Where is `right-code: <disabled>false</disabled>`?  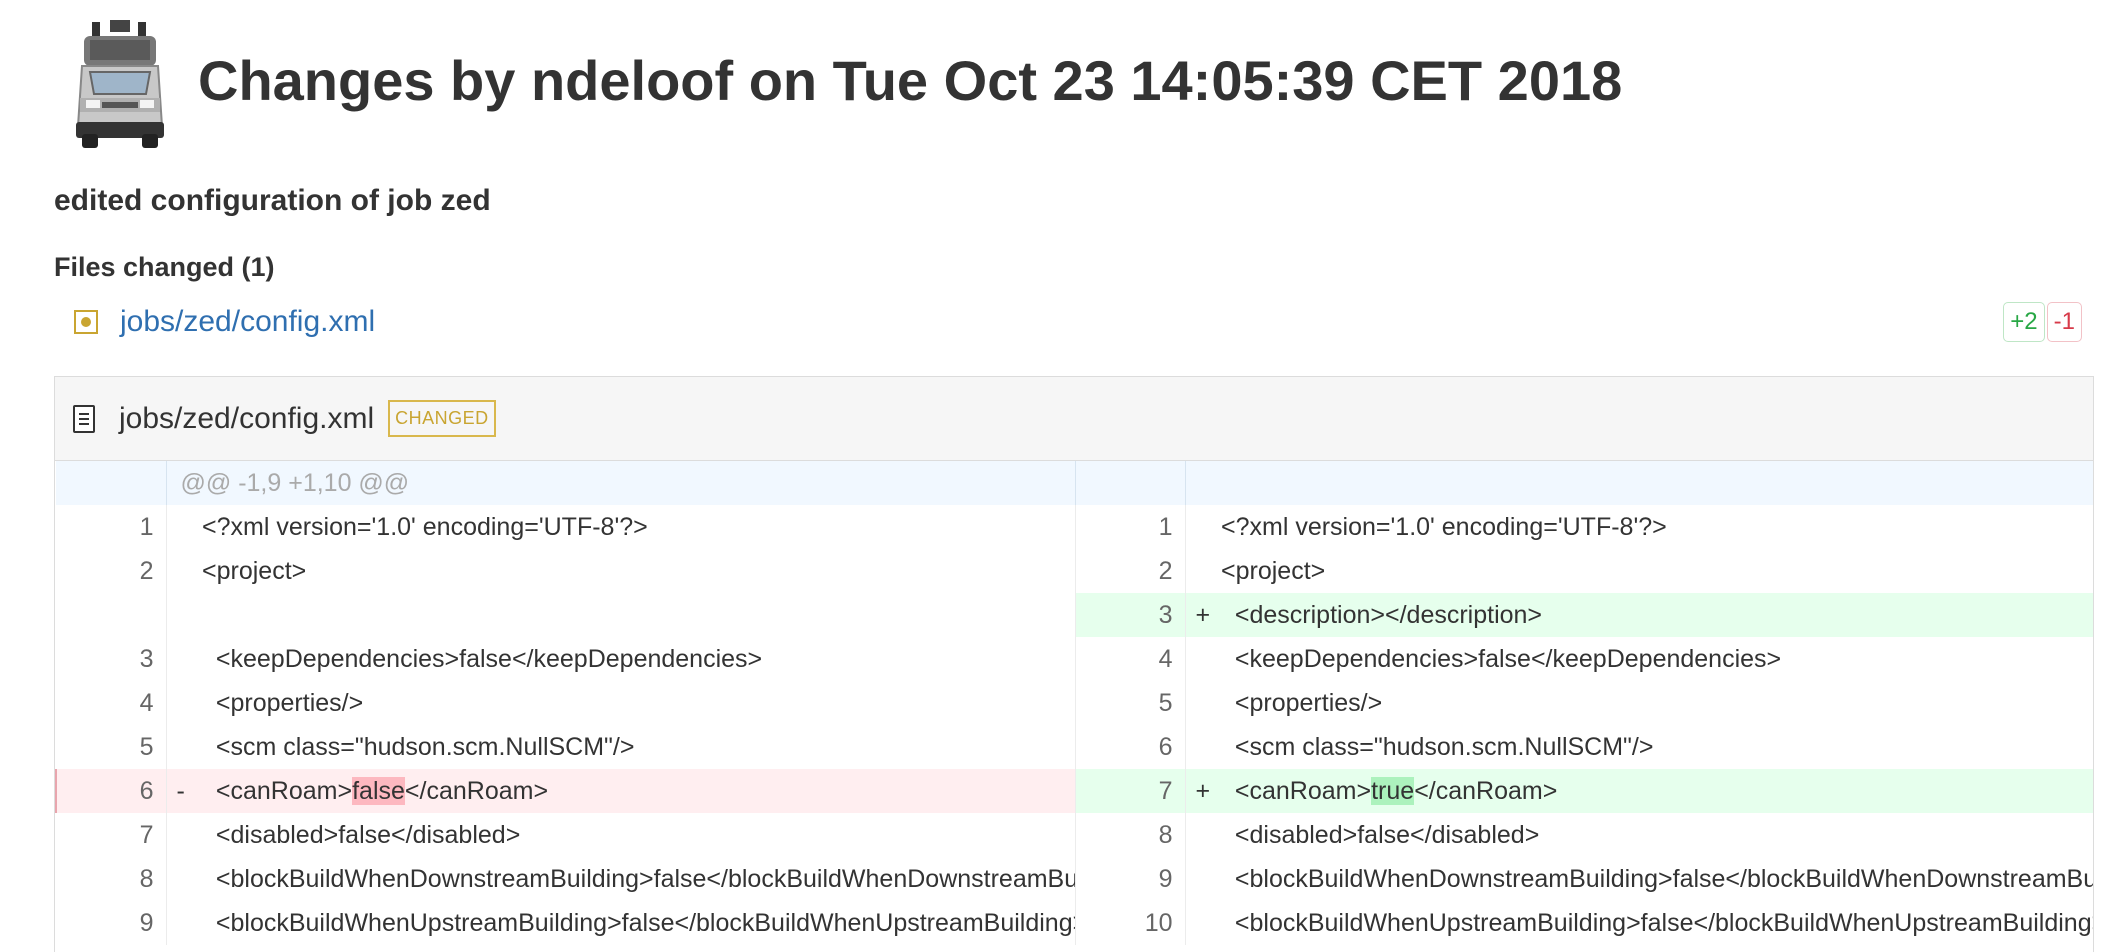
right-code: <disabled>false</disabled> is located at coordinates (1380, 834).